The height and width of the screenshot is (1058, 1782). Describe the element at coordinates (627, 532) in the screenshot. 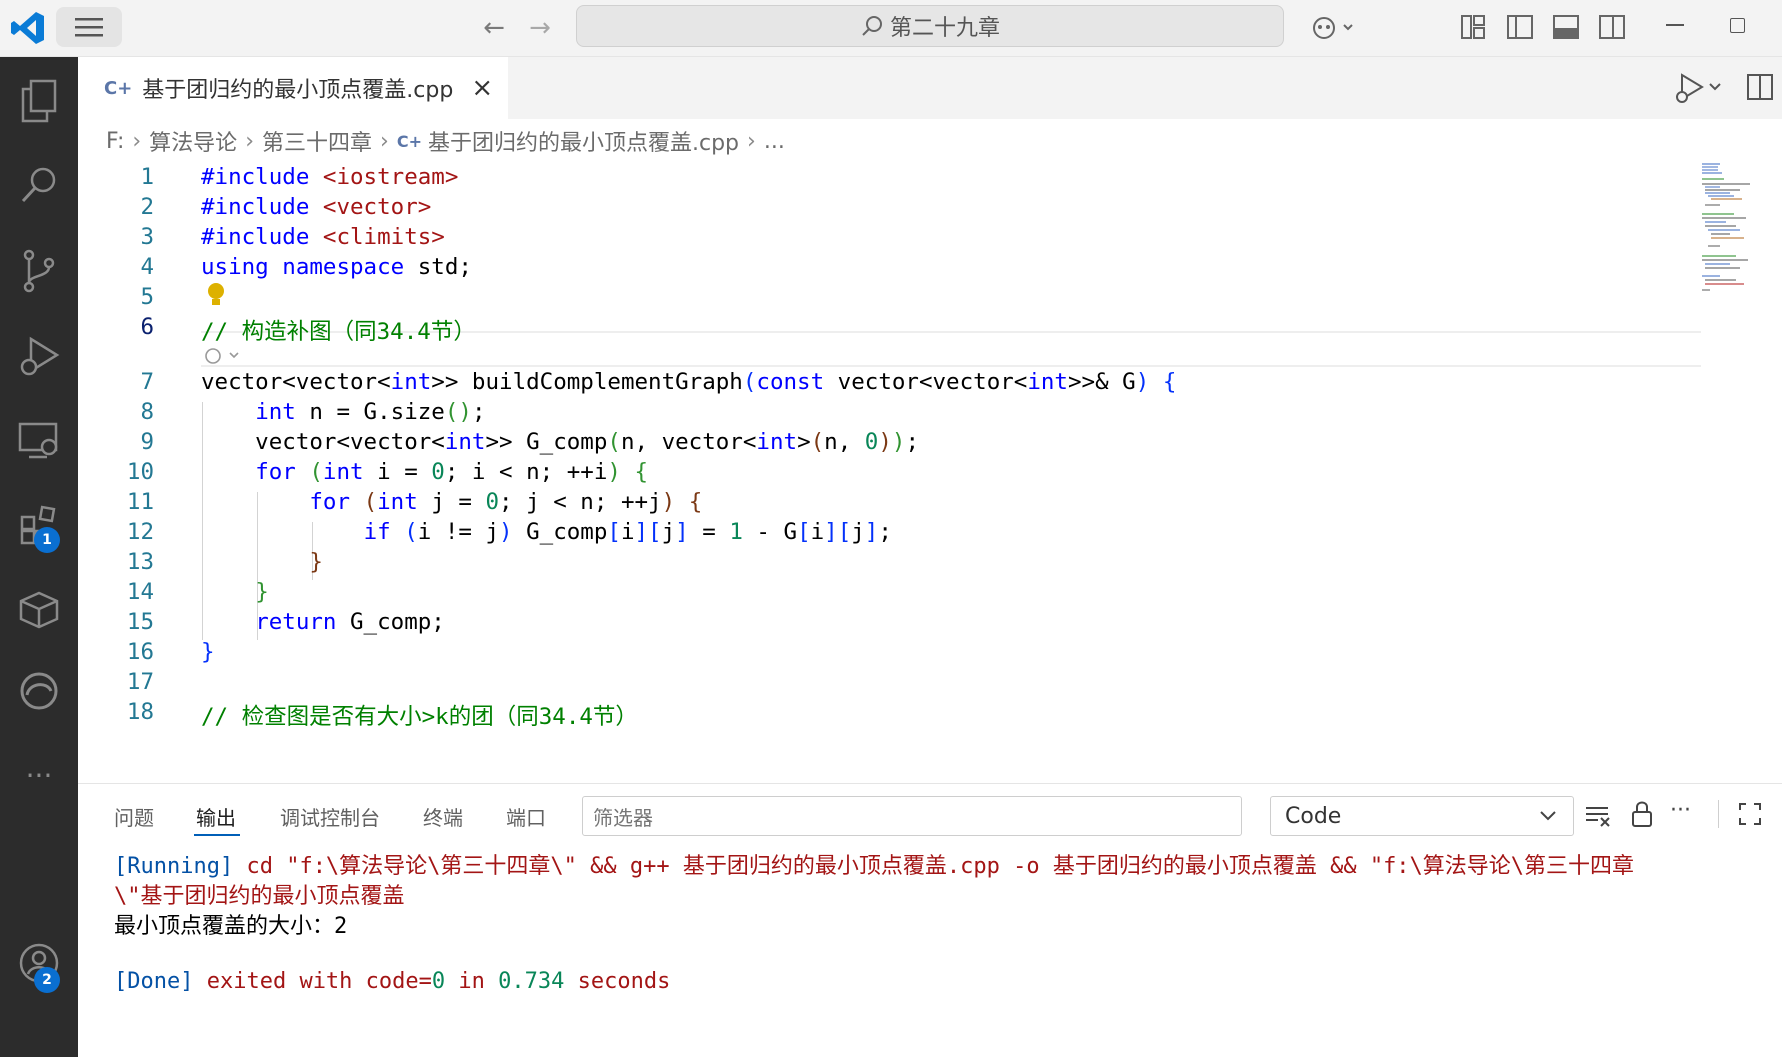

I see `code-line: if (i != j) G_comp[i][j] = 1 - G[i][j];` at that location.